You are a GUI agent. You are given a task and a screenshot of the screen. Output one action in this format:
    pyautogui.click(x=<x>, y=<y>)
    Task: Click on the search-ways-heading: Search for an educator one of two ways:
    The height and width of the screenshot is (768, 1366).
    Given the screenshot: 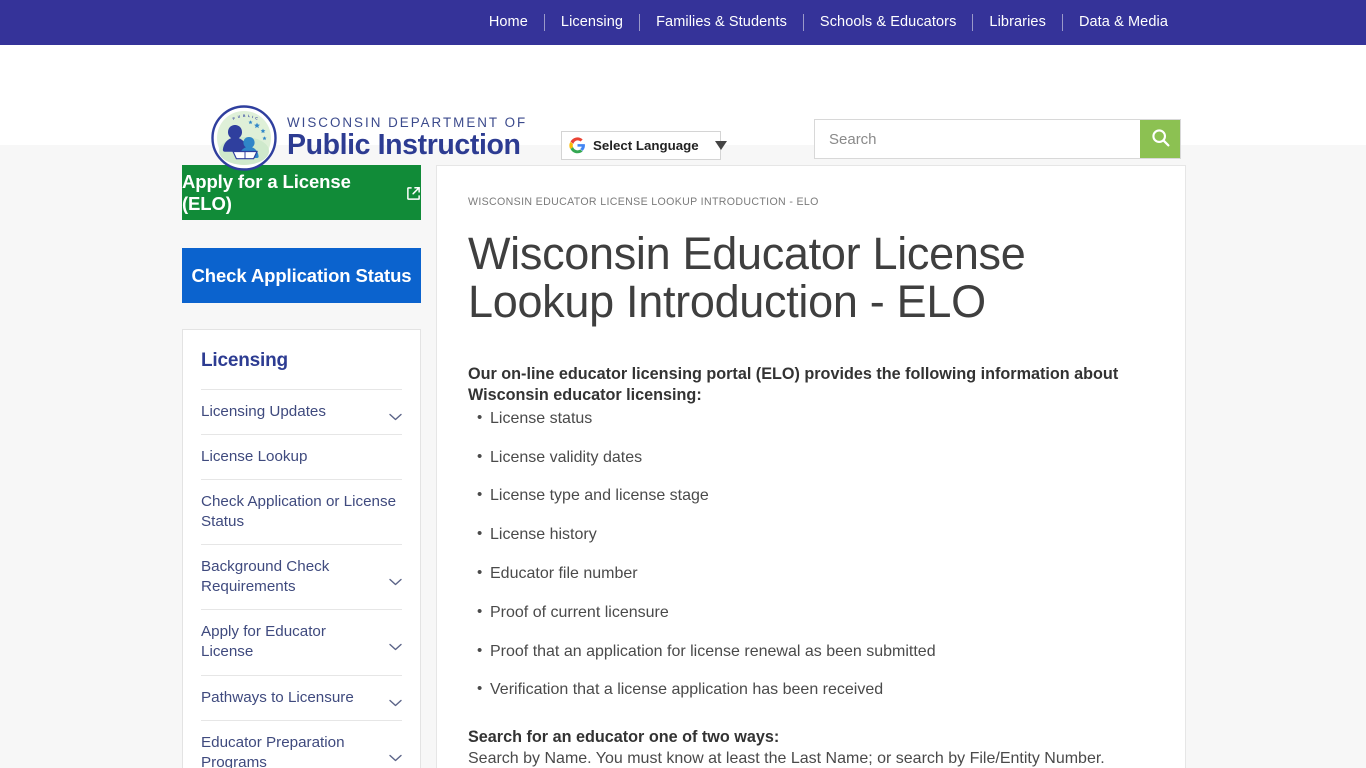 What is the action you would take?
    pyautogui.click(x=624, y=737)
    